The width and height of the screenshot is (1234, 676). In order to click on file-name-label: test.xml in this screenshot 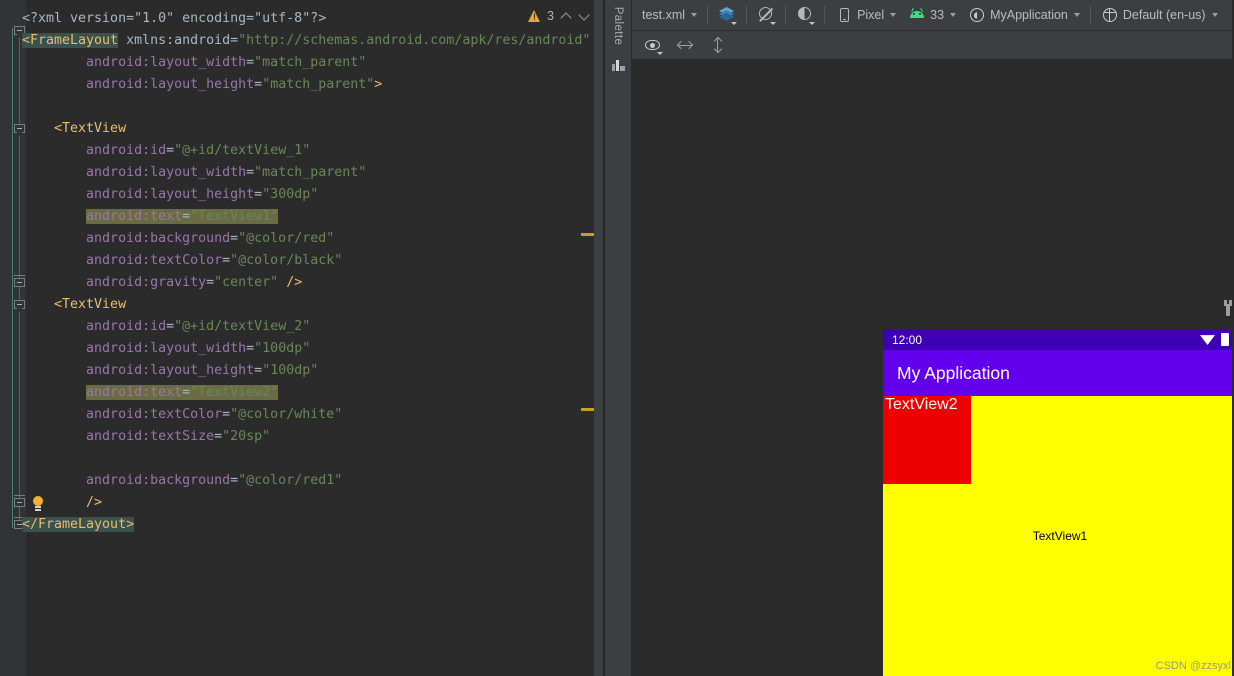, I will do `click(664, 15)`.